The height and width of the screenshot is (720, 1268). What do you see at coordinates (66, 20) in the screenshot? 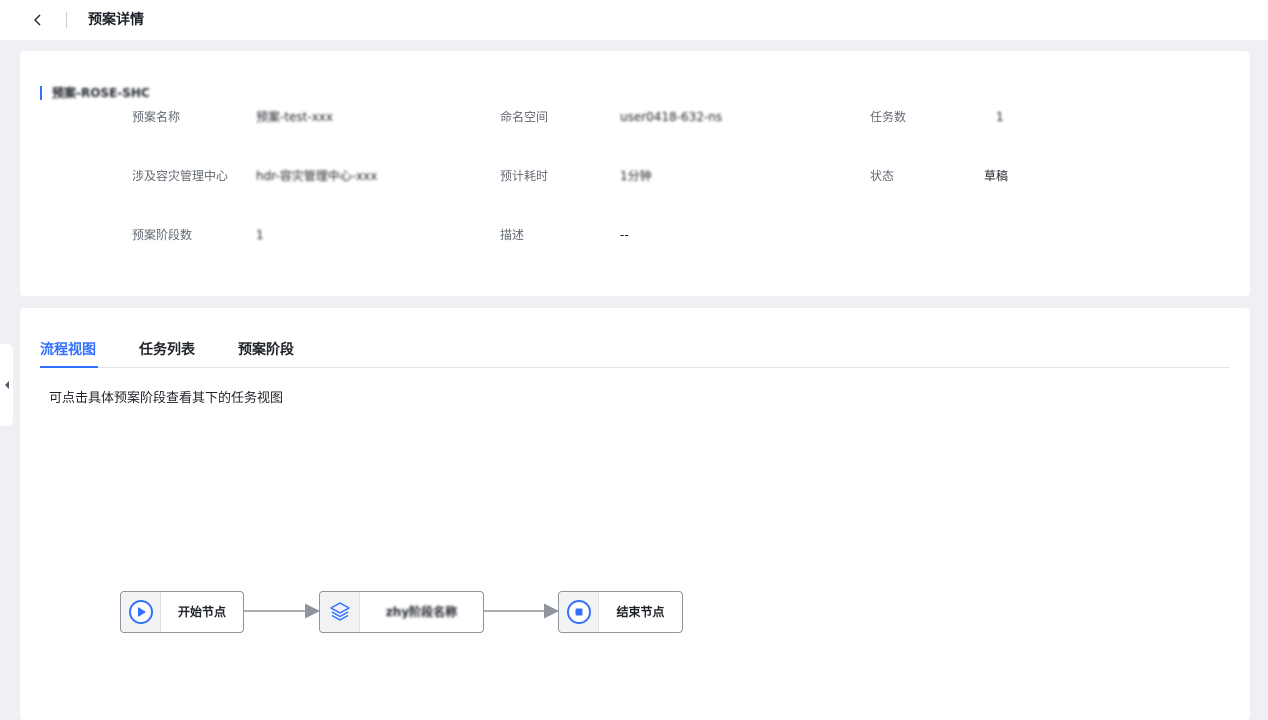
I see `header-divider` at bounding box center [66, 20].